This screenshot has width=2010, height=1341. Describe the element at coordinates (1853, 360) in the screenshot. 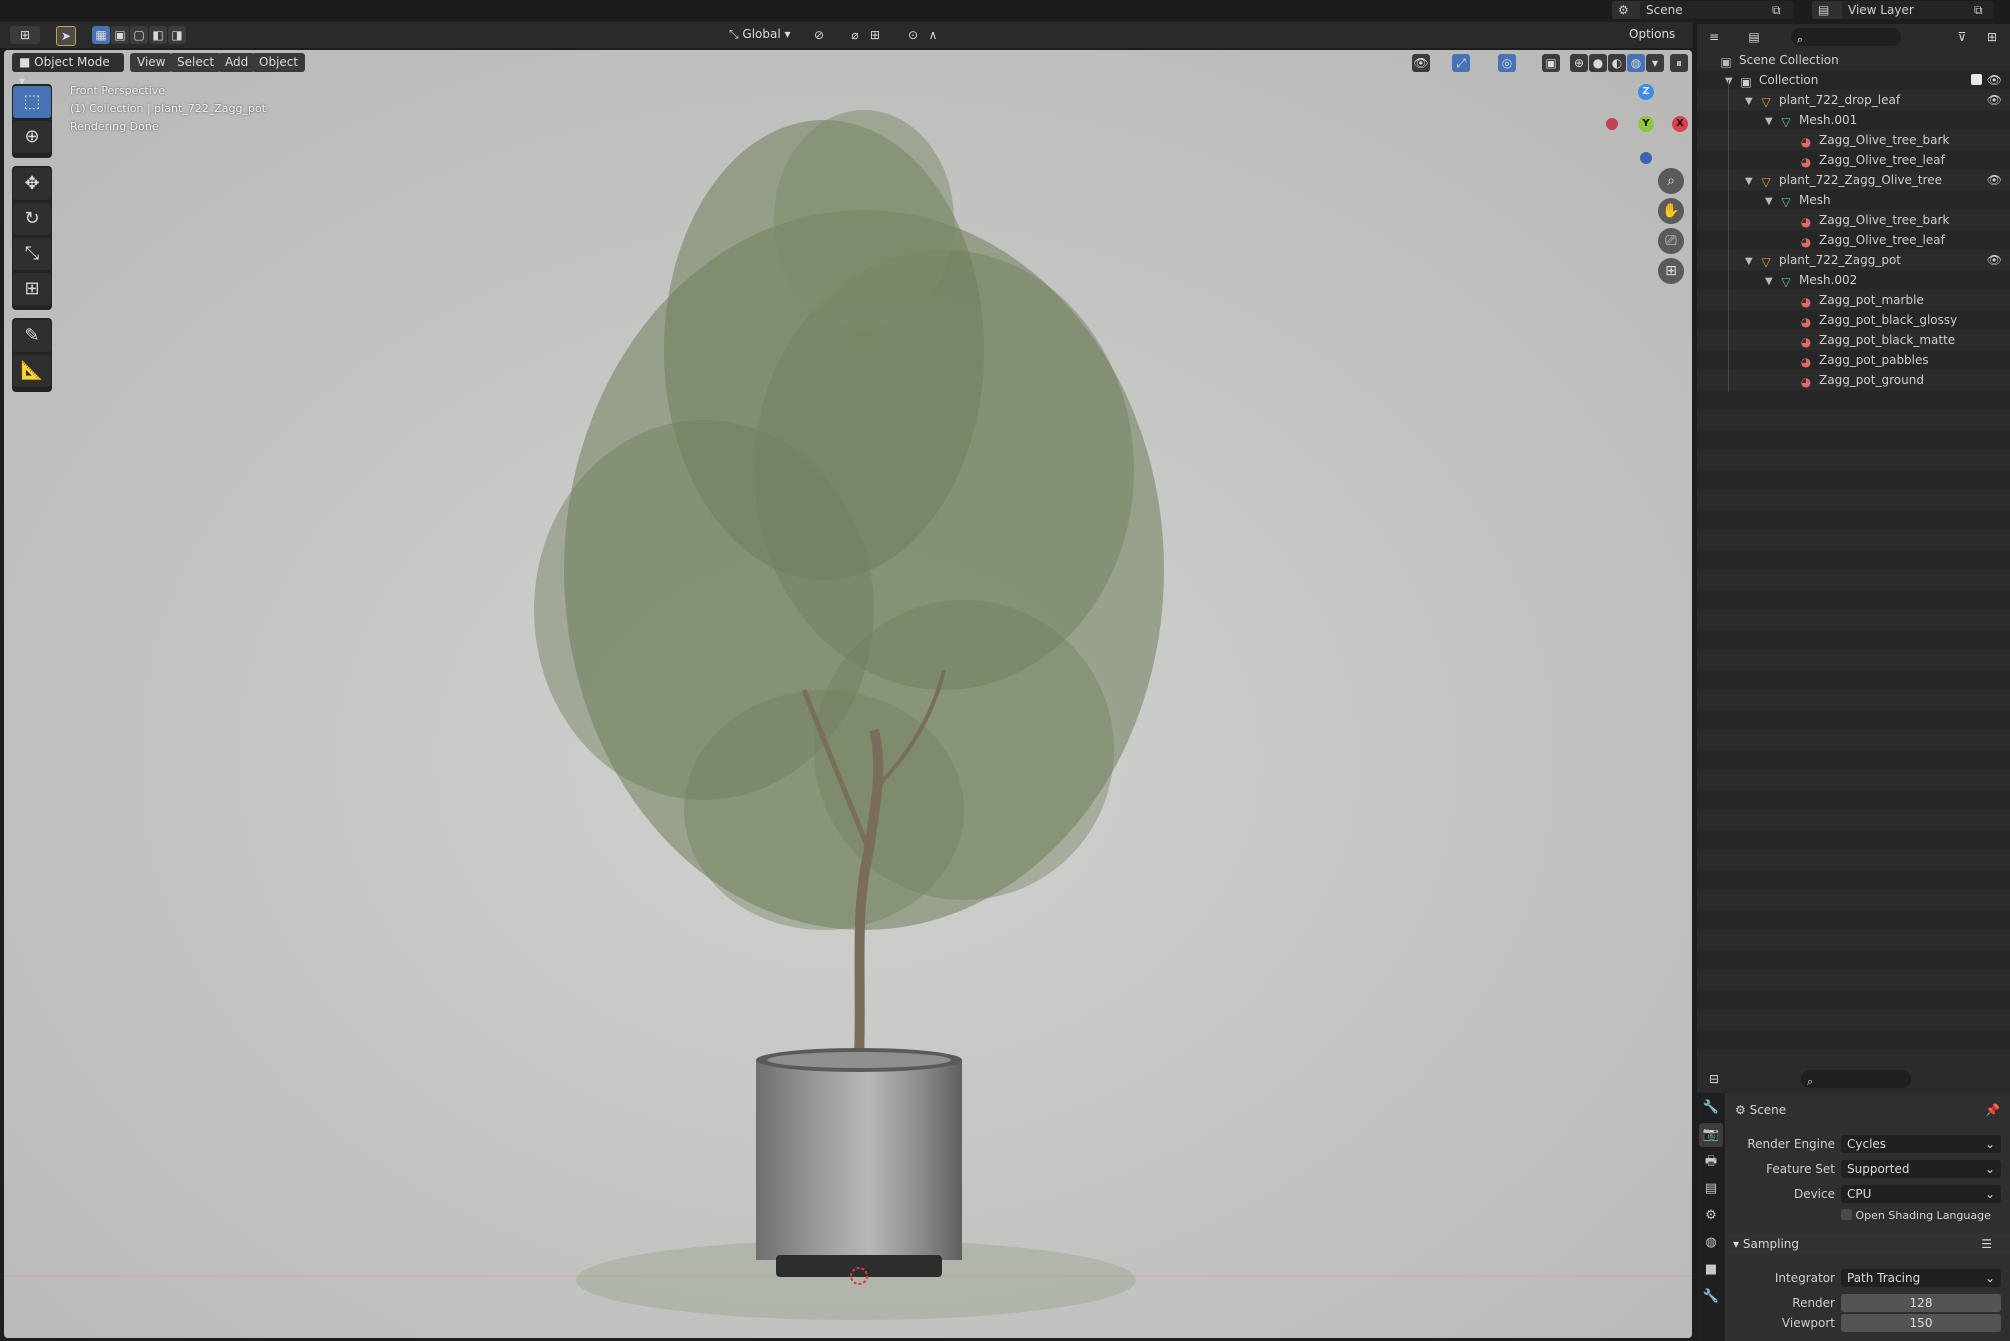

I see `outliner-row: ◕ Zagg_pot_pabbles` at that location.